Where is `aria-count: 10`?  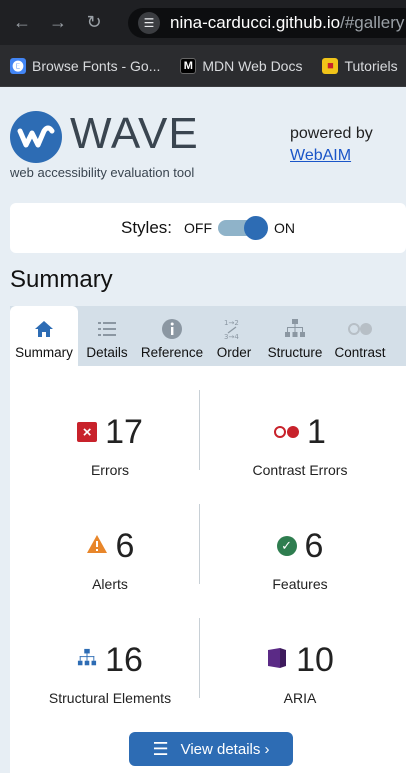 aria-count: 10 is located at coordinates (315, 659).